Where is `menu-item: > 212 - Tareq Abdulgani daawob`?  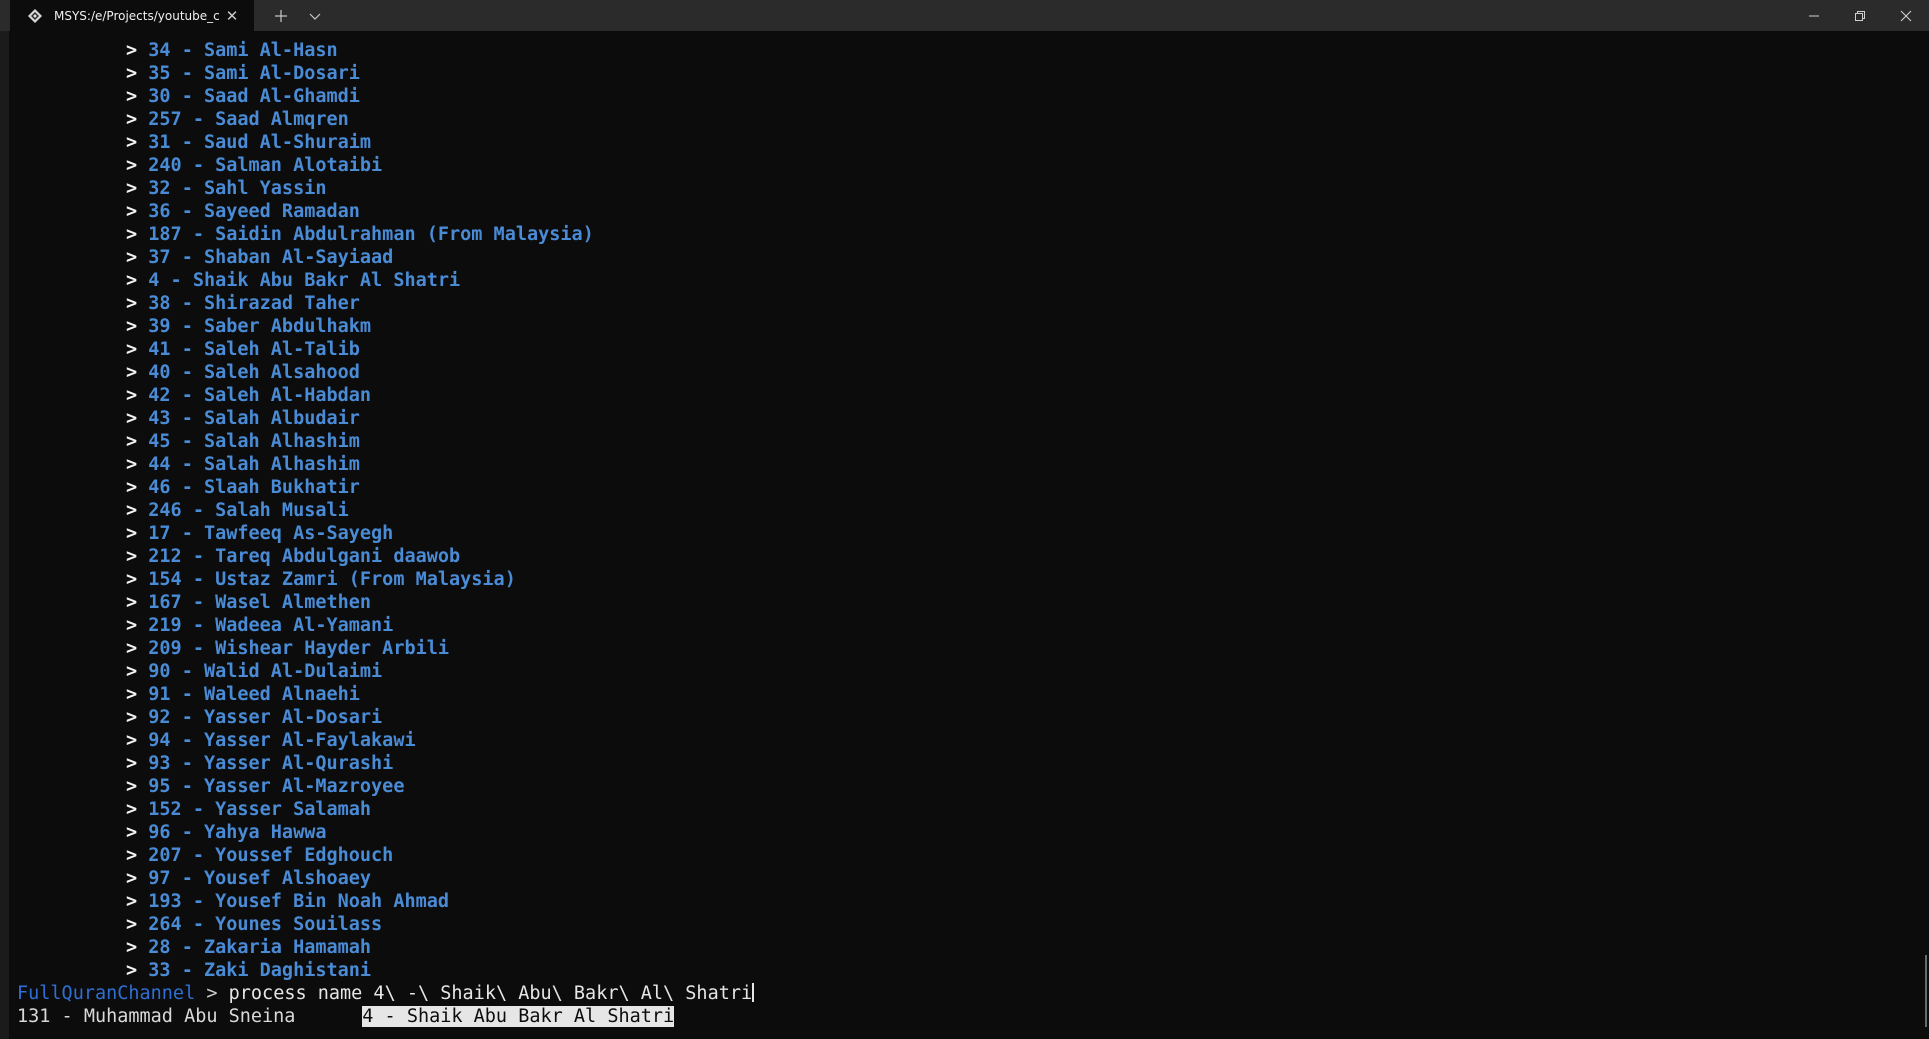
menu-item: > 212 - Tareq Abdulgani daawob is located at coordinates (385, 556).